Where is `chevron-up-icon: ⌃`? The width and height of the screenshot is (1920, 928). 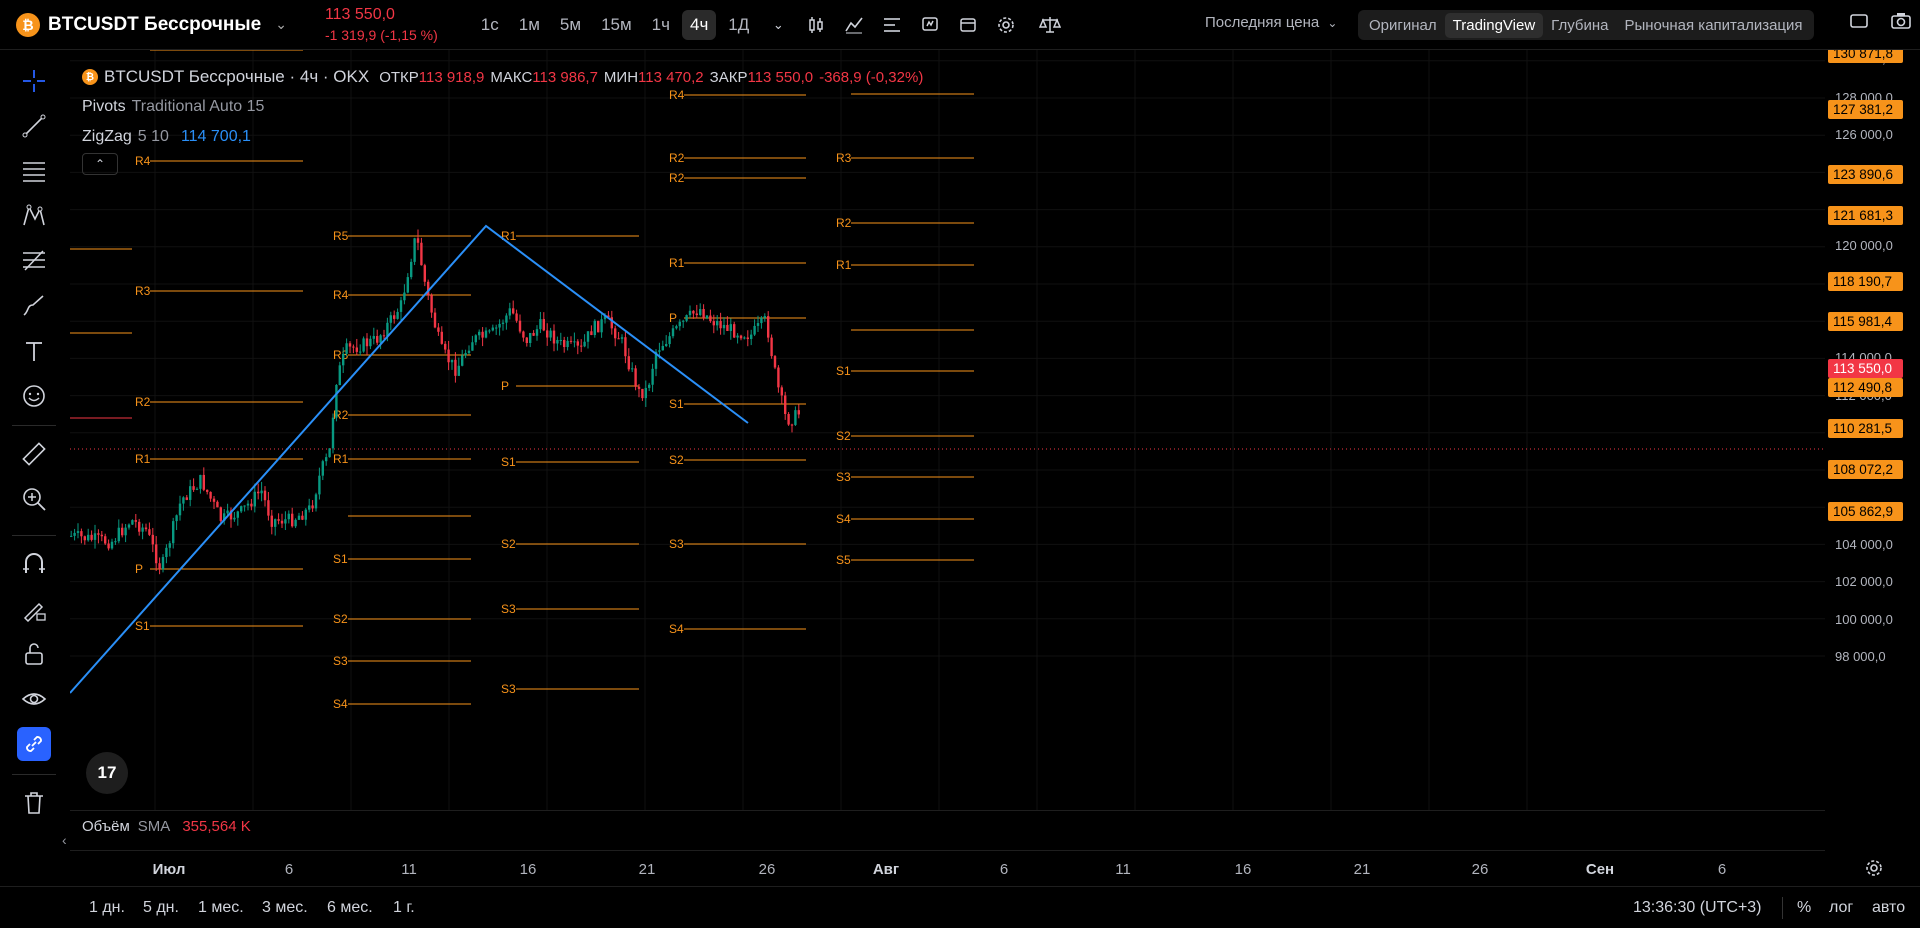 chevron-up-icon: ⌃ is located at coordinates (100, 164).